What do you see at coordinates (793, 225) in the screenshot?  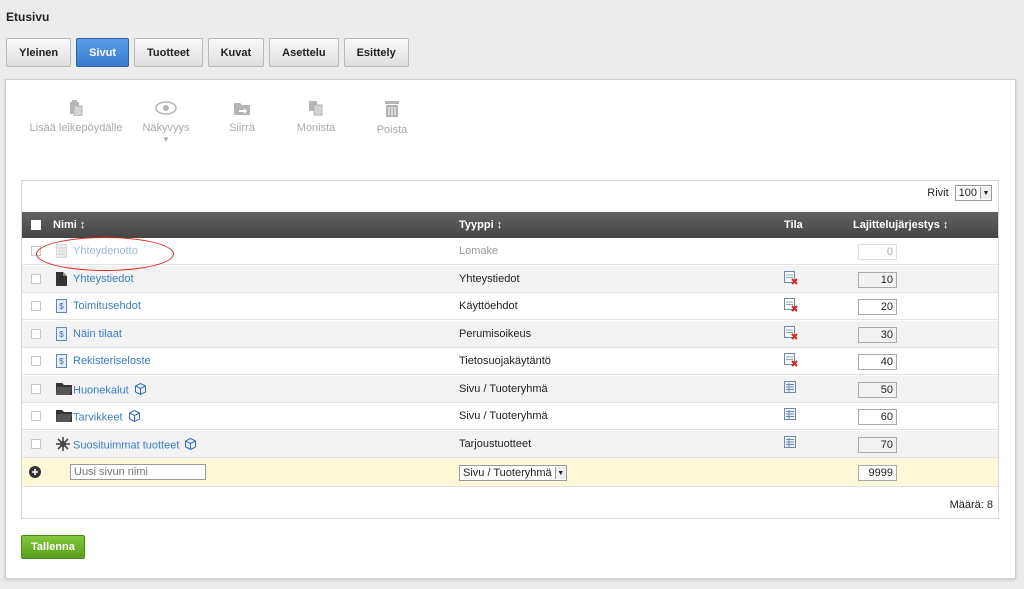 I see `column-header-status: Tila` at bounding box center [793, 225].